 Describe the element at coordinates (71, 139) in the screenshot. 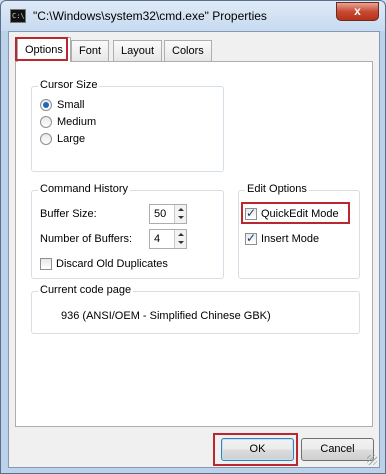

I see `radio-large-label: Large` at that location.